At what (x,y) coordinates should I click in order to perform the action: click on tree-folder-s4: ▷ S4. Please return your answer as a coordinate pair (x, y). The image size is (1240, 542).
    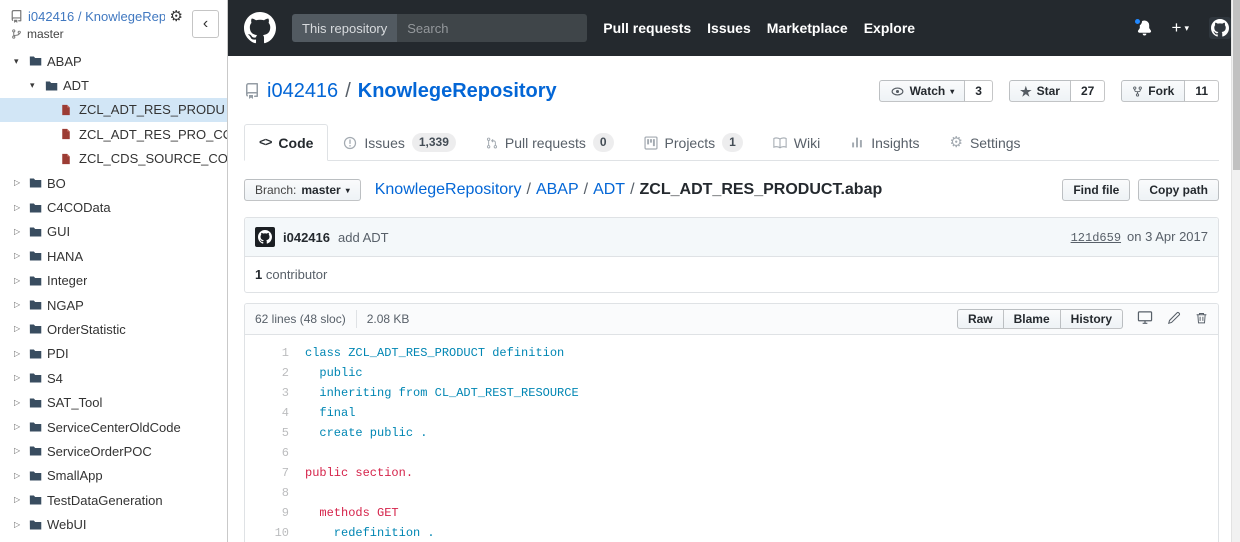
    Looking at the image, I should click on (113, 378).